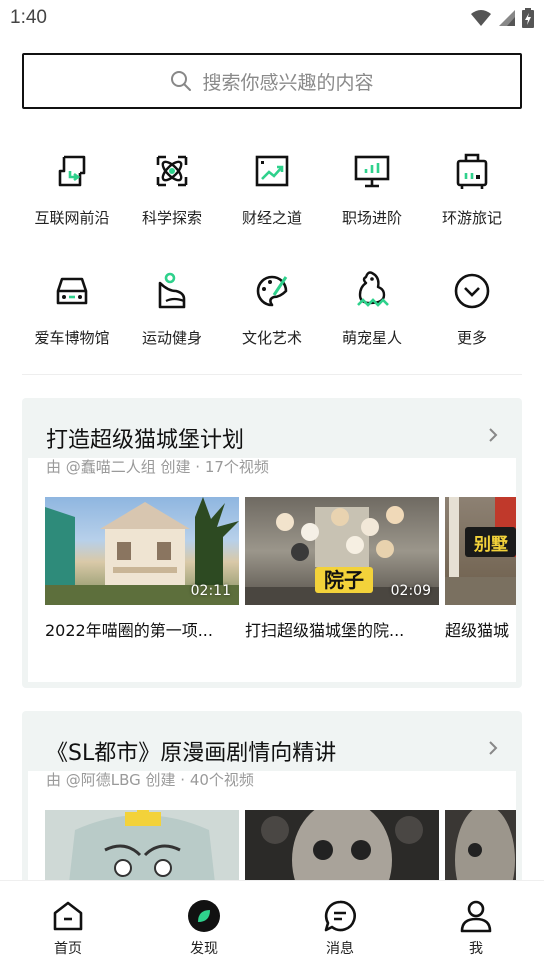 The width and height of the screenshot is (544, 968). What do you see at coordinates (272, 374) in the screenshot?
I see `divider` at bounding box center [272, 374].